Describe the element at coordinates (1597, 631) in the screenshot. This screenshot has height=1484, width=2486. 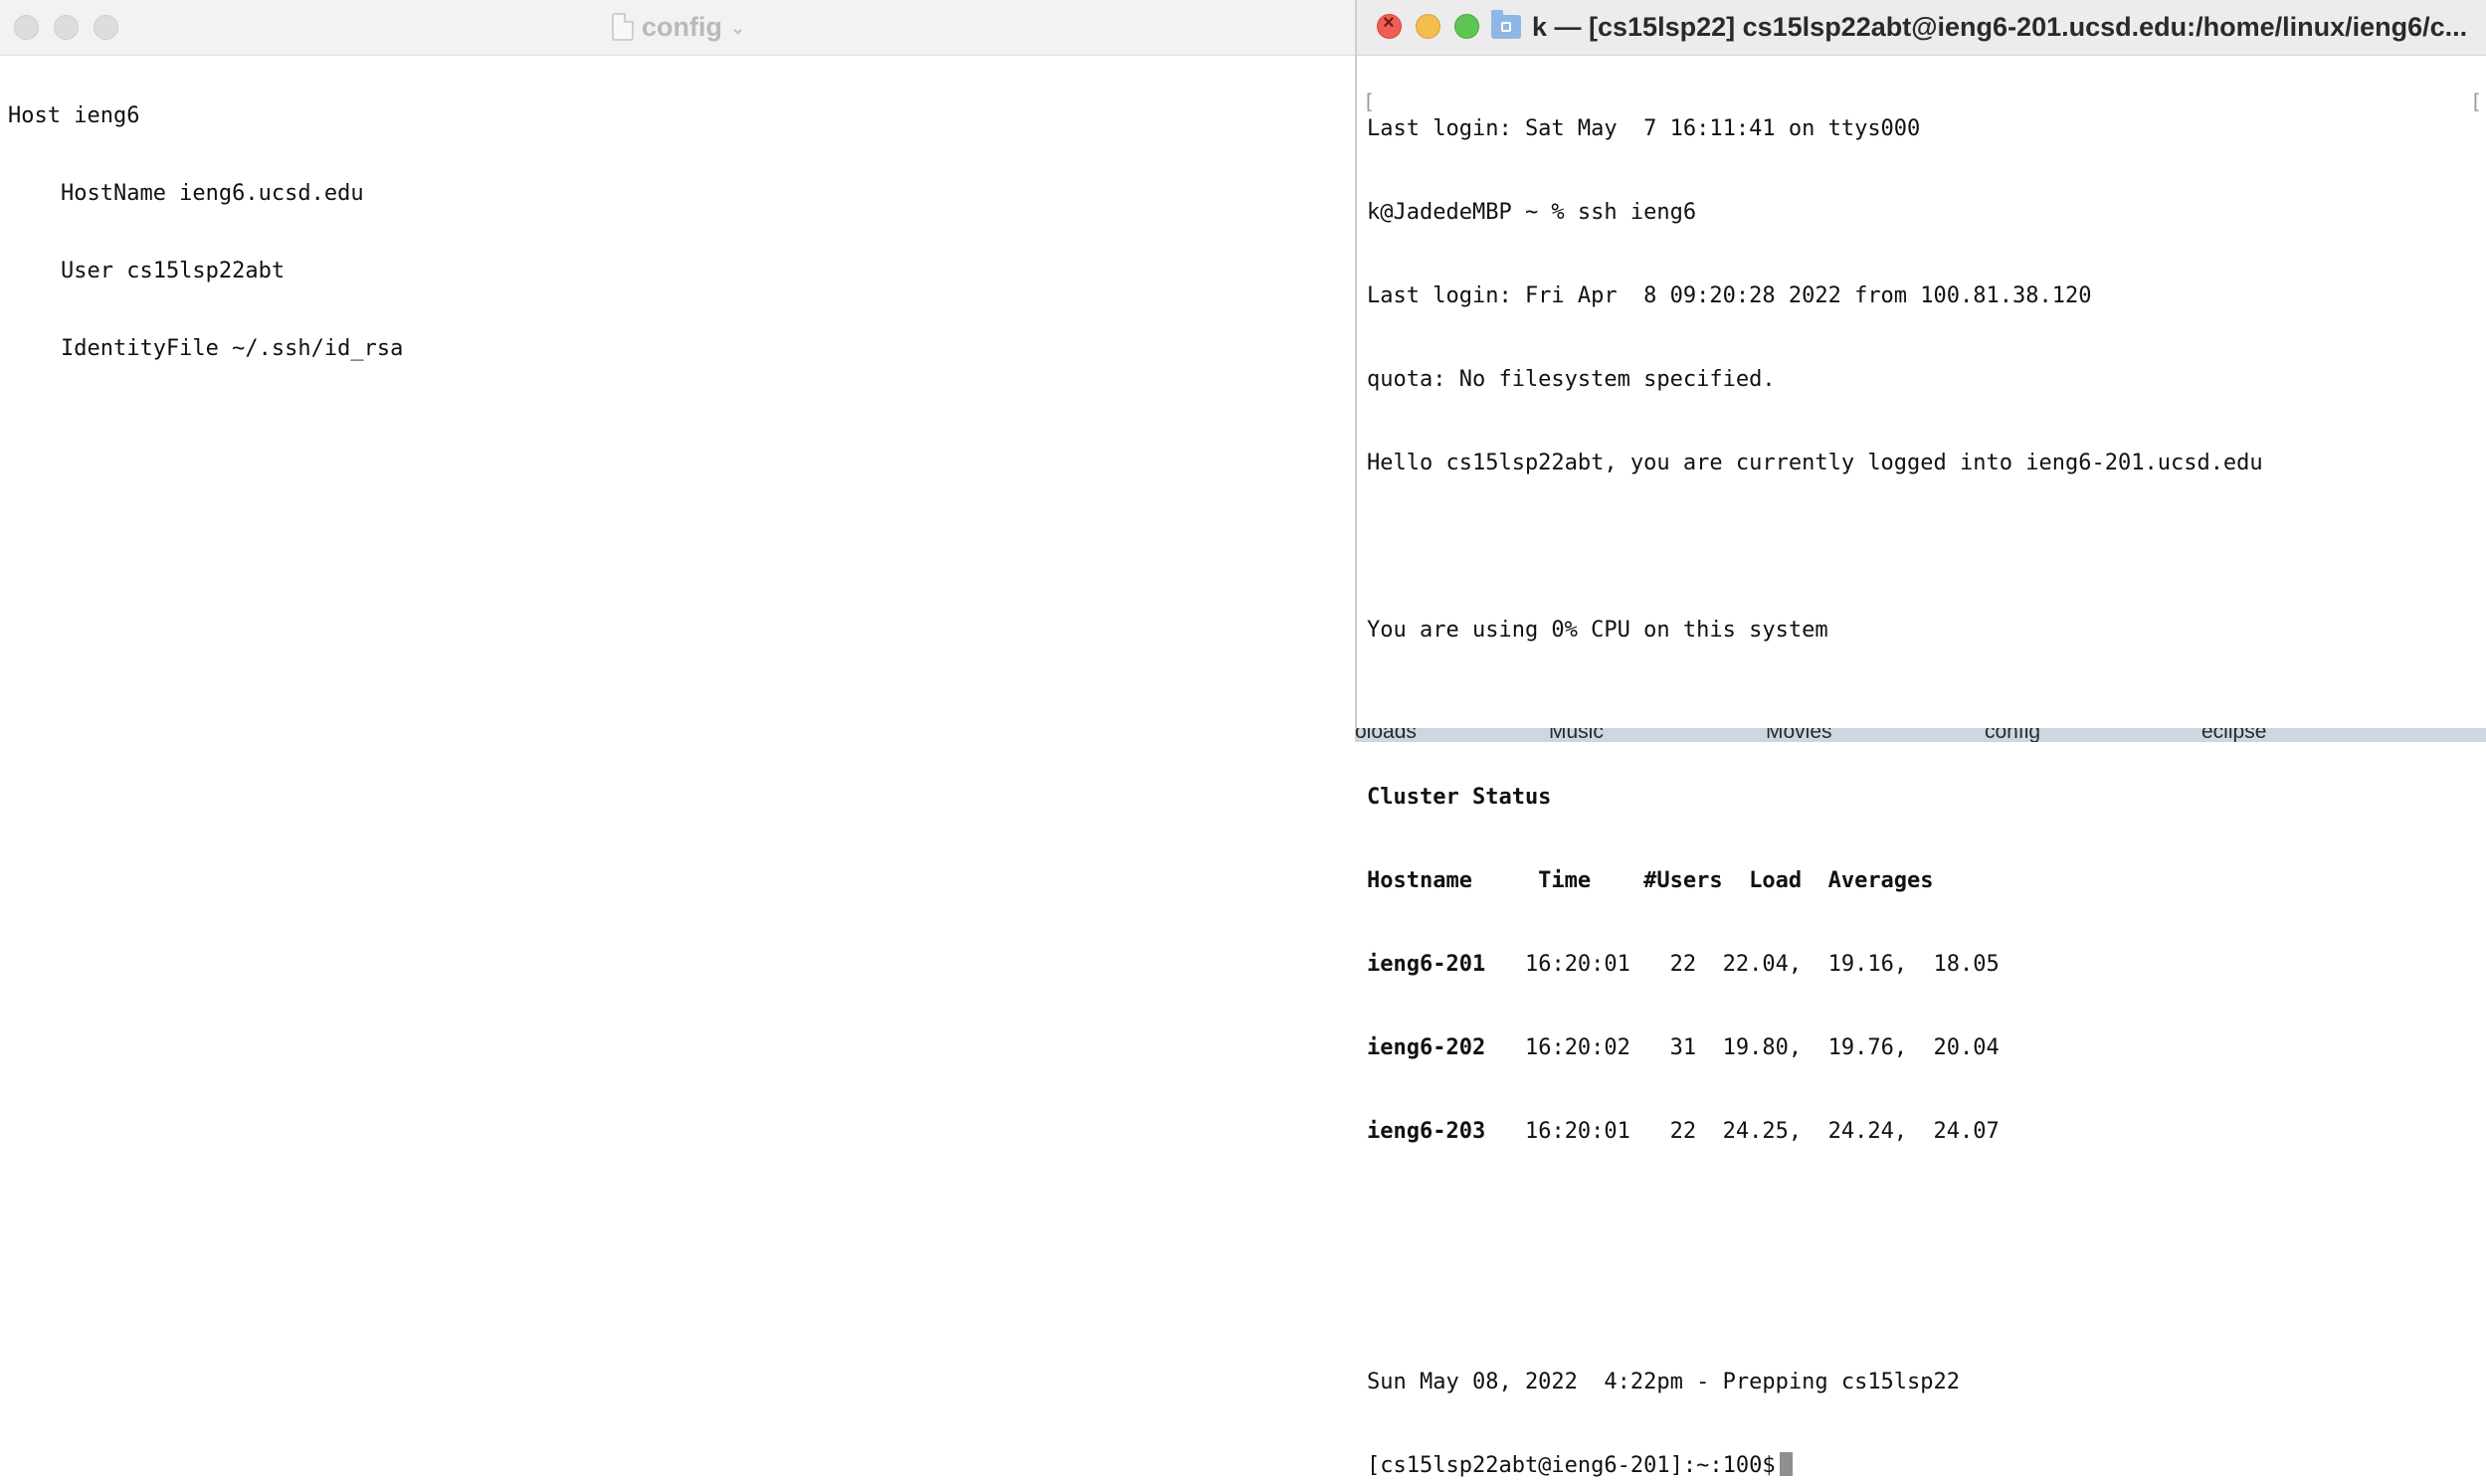
I see `terminal-line: You are using 0% CPU on this system` at that location.